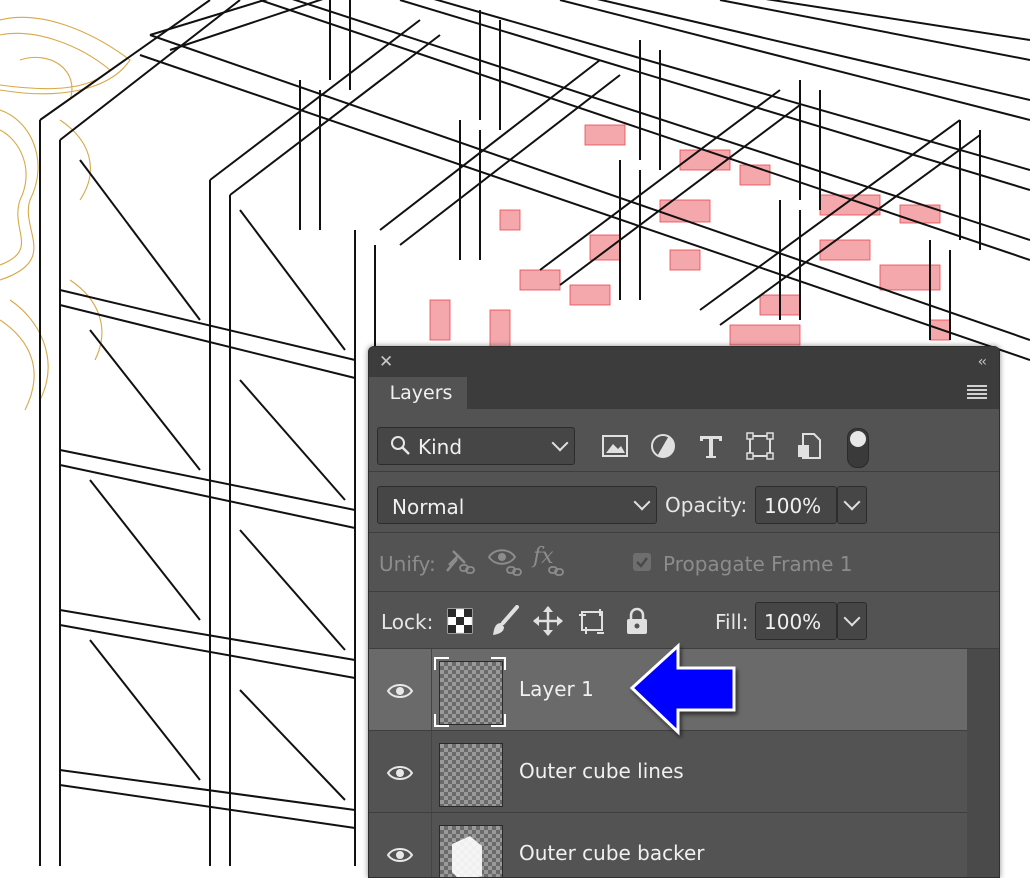  I want to click on opacity-dropdown-button, so click(852, 505).